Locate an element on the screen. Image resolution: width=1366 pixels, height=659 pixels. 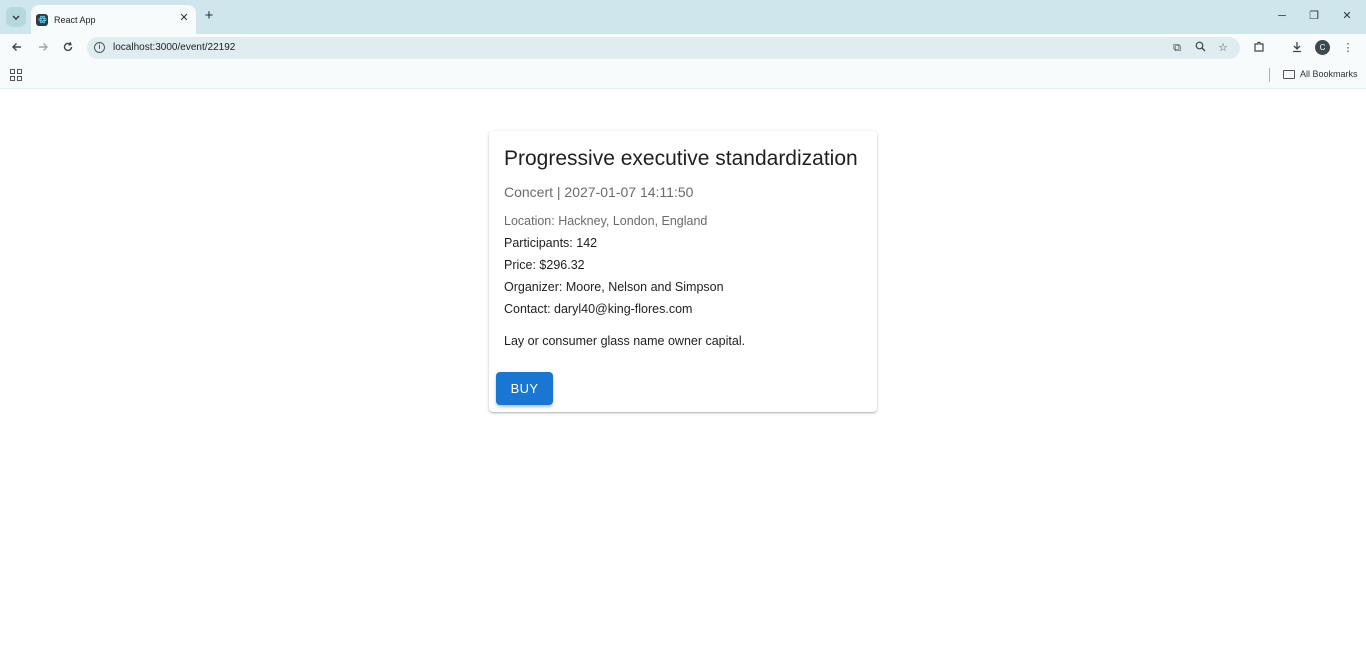
forward-icon is located at coordinates (43, 48).